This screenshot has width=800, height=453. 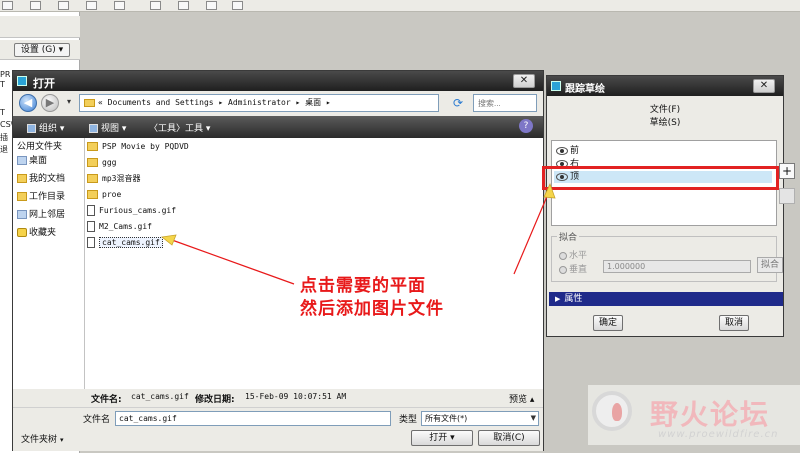 What do you see at coordinates (363, 286) in the screenshot?
I see `annotation-line-1: 点击需要的平面` at bounding box center [363, 286].